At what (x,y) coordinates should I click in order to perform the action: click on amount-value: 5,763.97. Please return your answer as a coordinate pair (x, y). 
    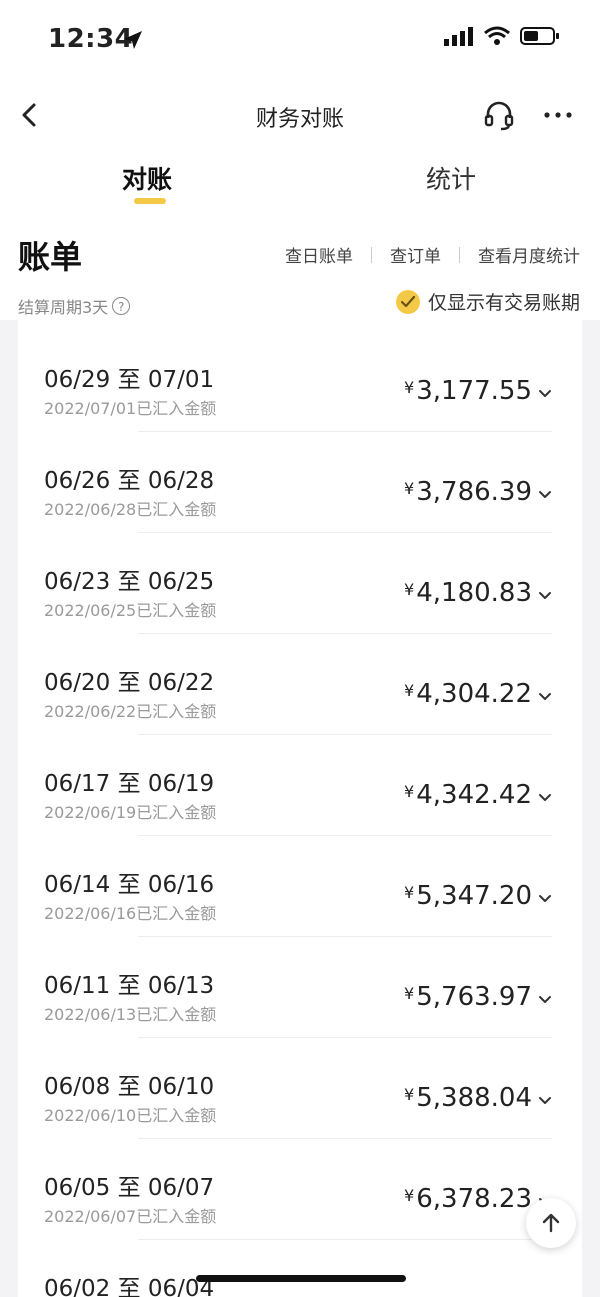
    Looking at the image, I should click on (474, 997).